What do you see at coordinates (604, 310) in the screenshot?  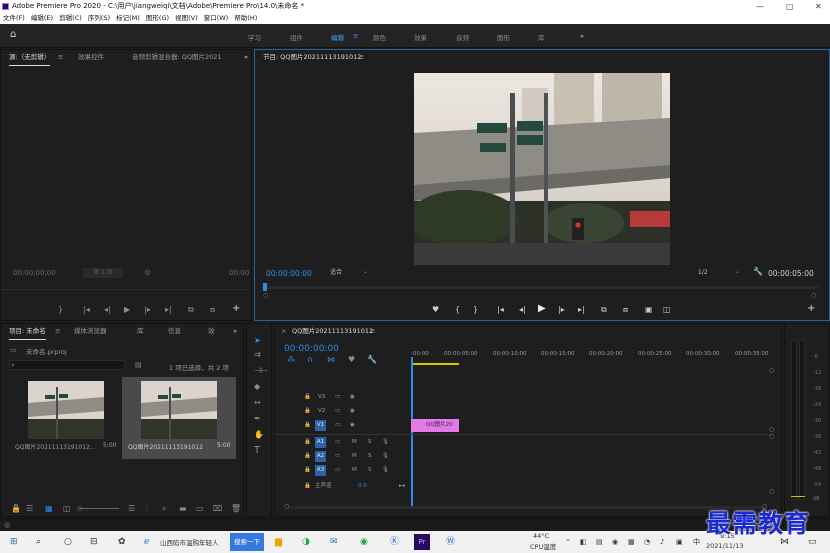 I see `lift-icon: ⧉` at bounding box center [604, 310].